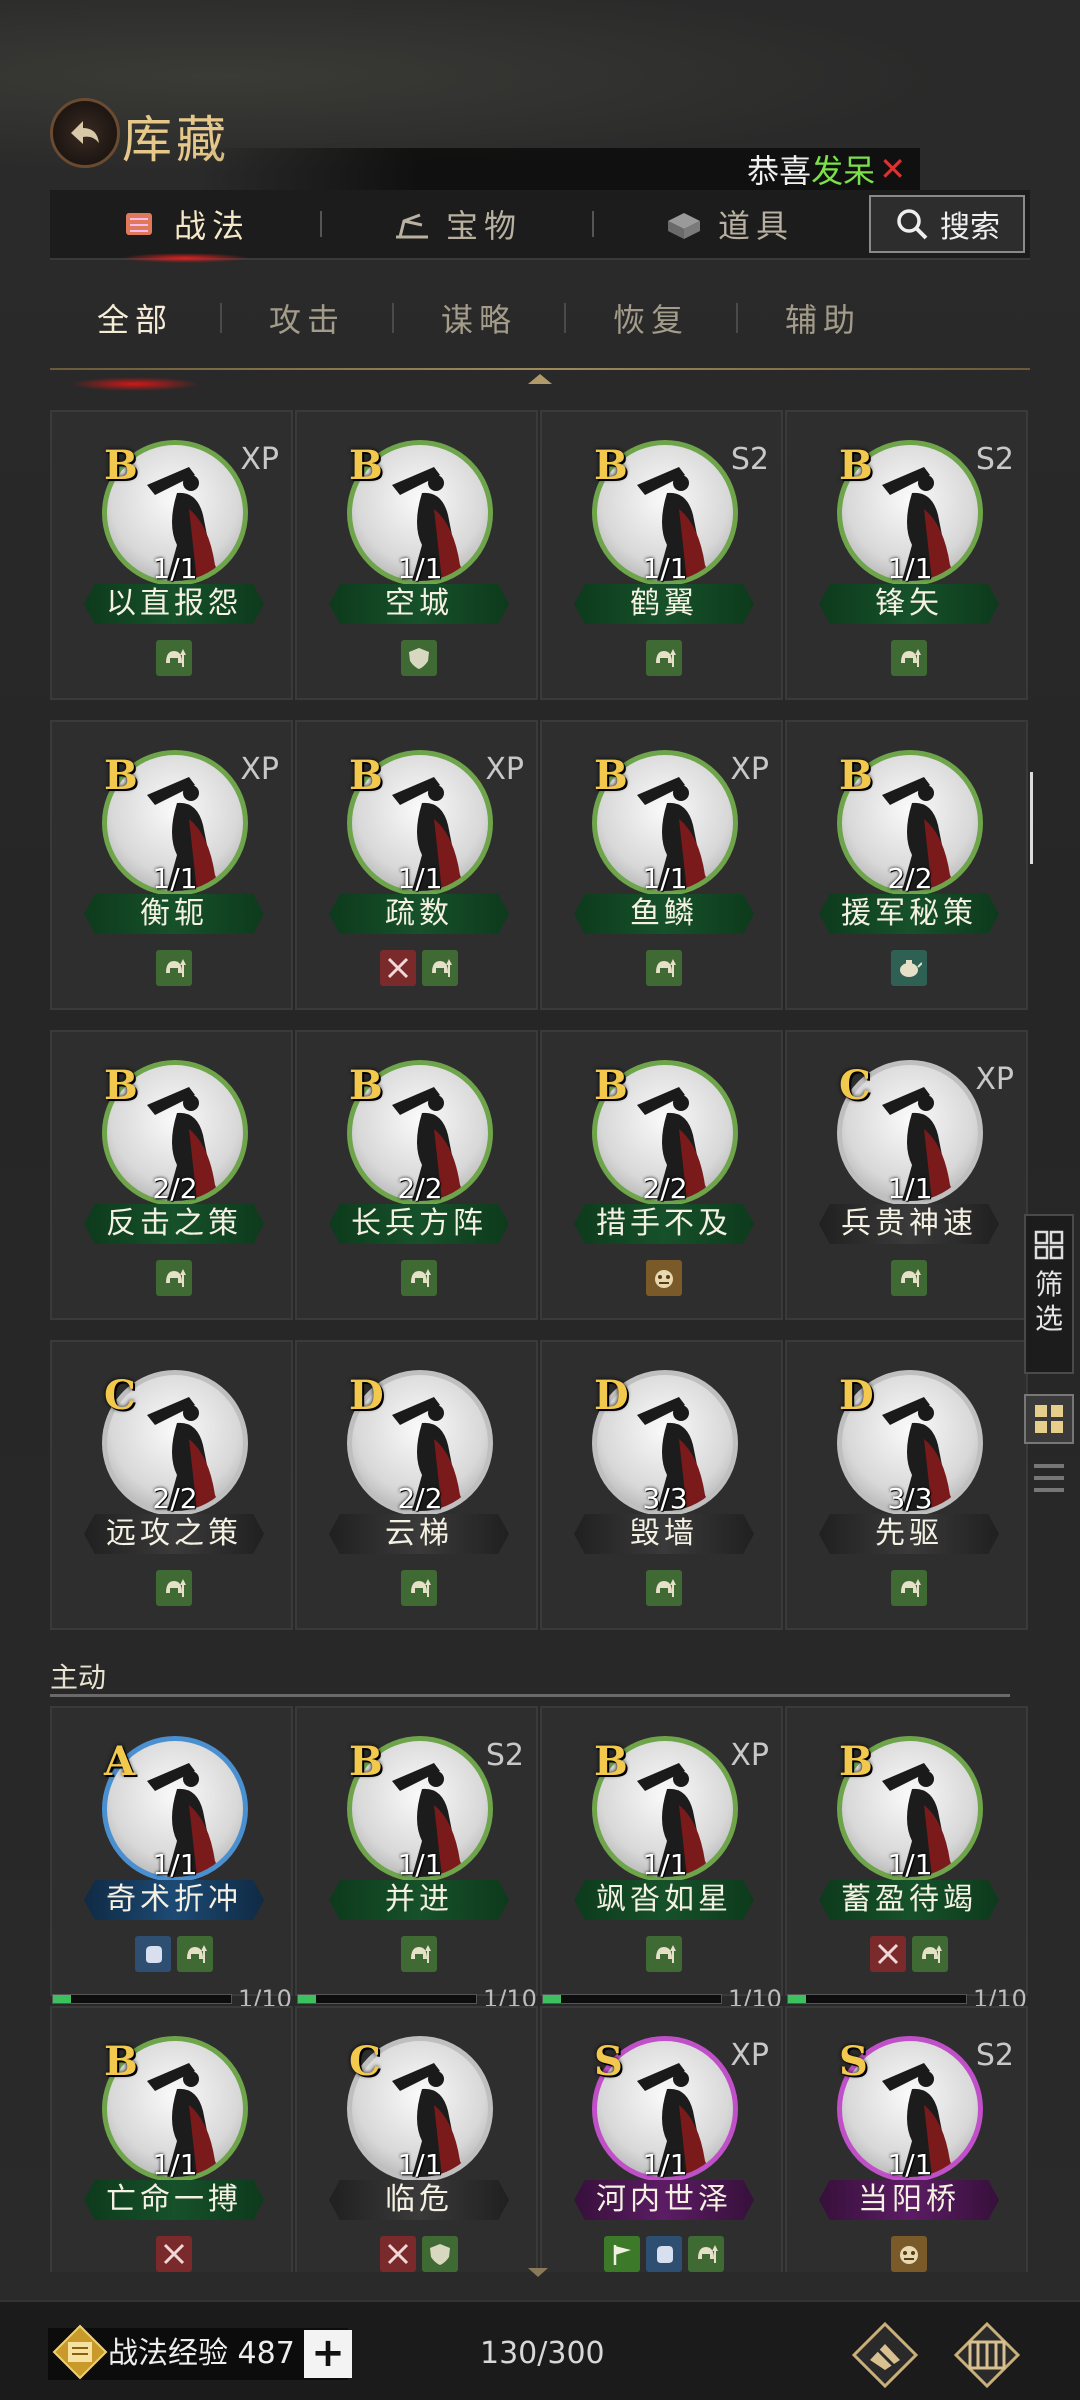  I want to click on subtab-strategy: 谋略, so click(479, 318).